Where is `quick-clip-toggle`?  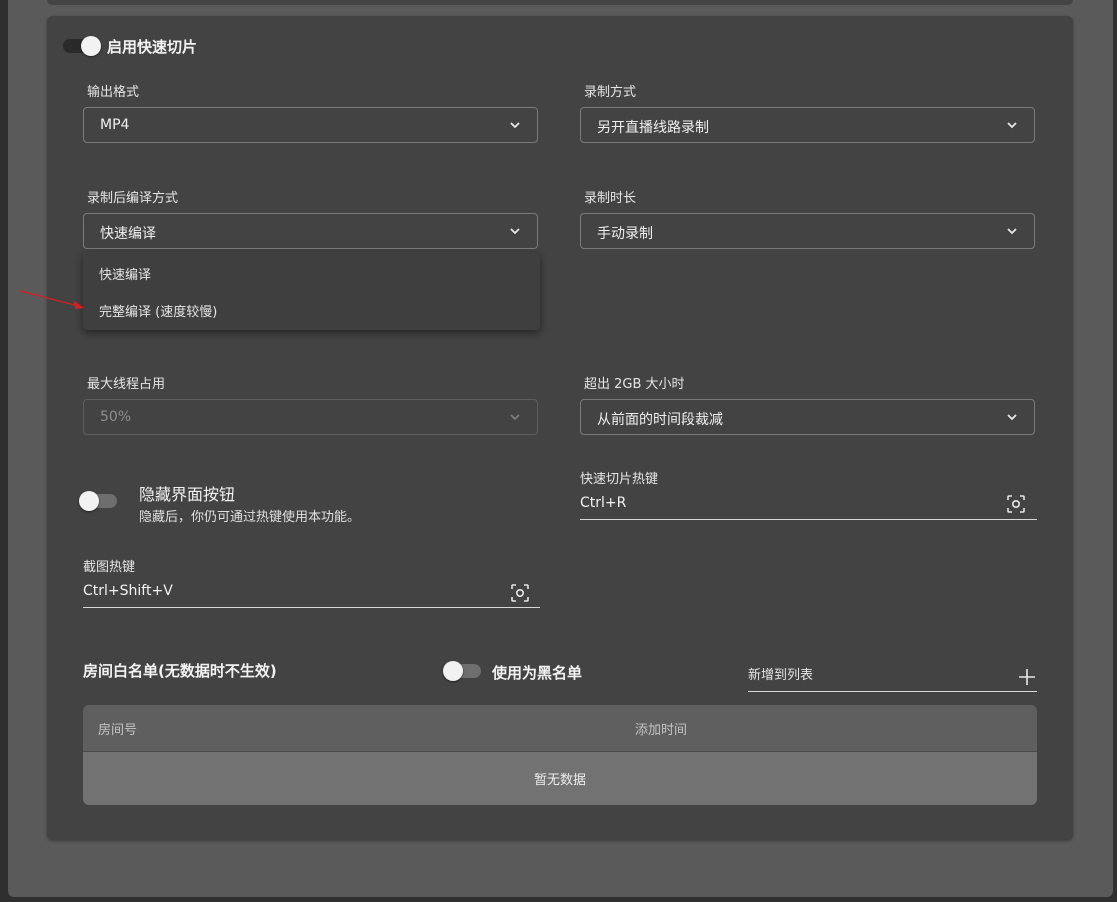 quick-clip-toggle is located at coordinates (82, 46).